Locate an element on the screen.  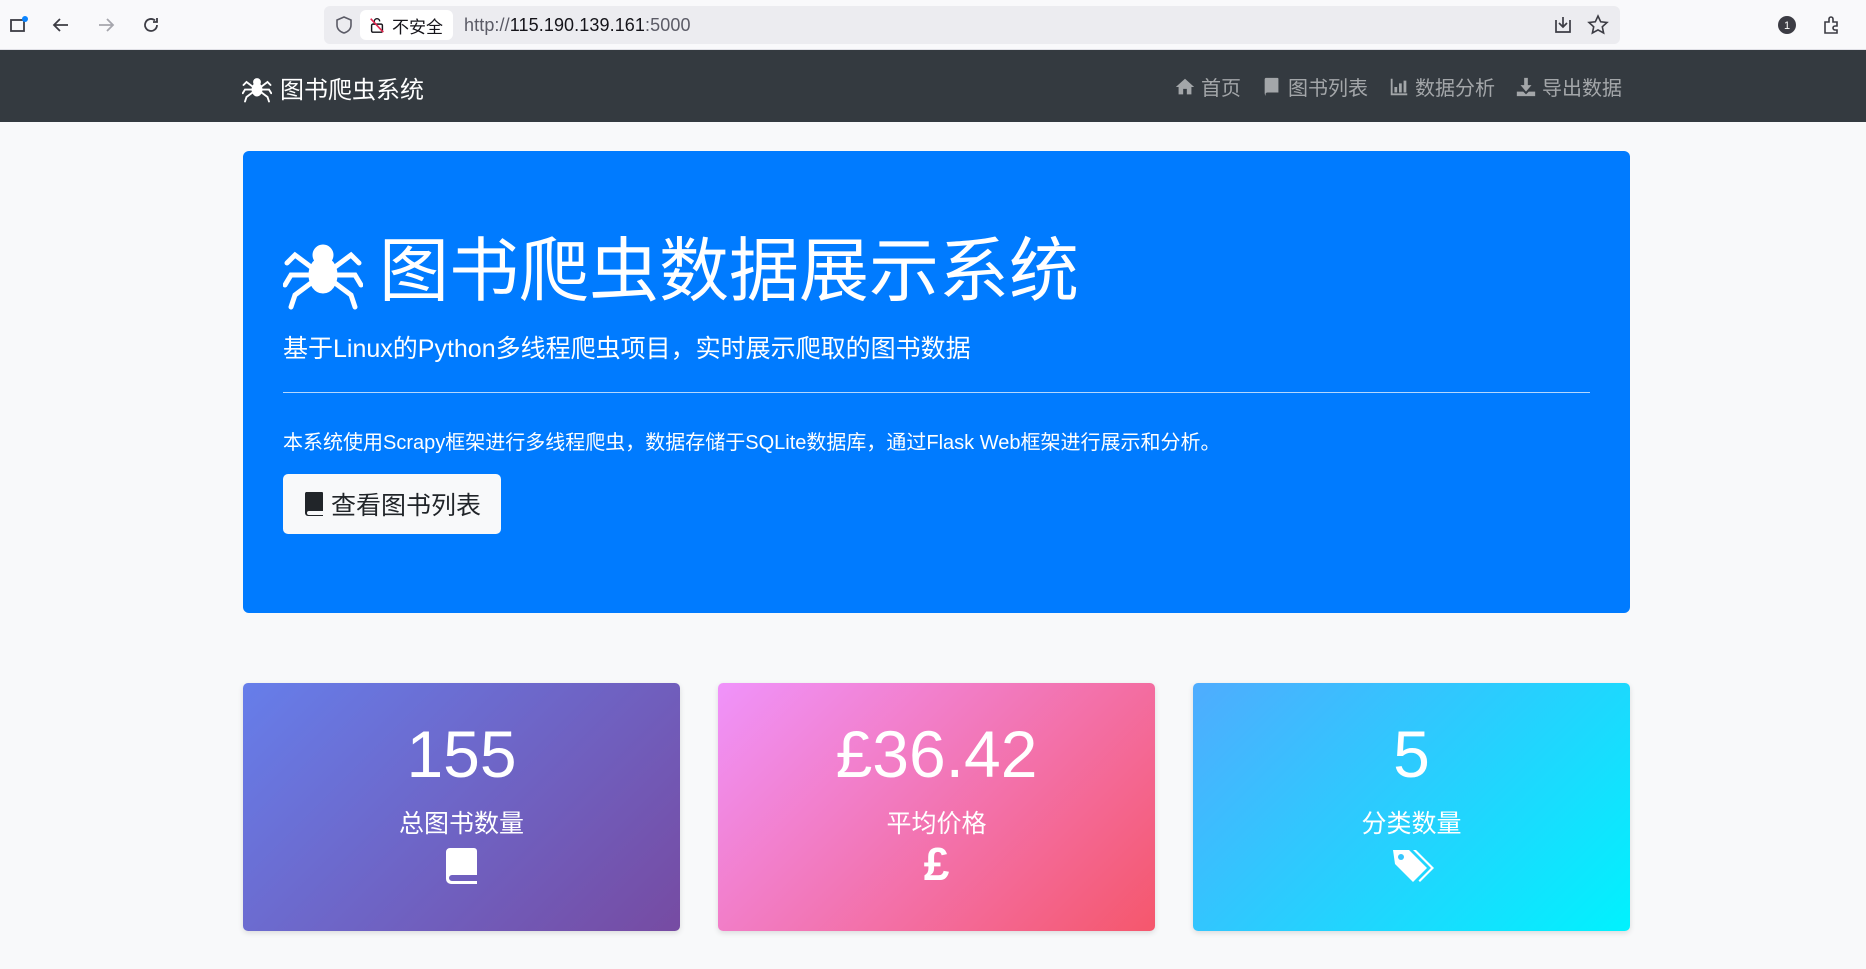
stat-card-category-count: 5 分类数量 is located at coordinates (1411, 807).